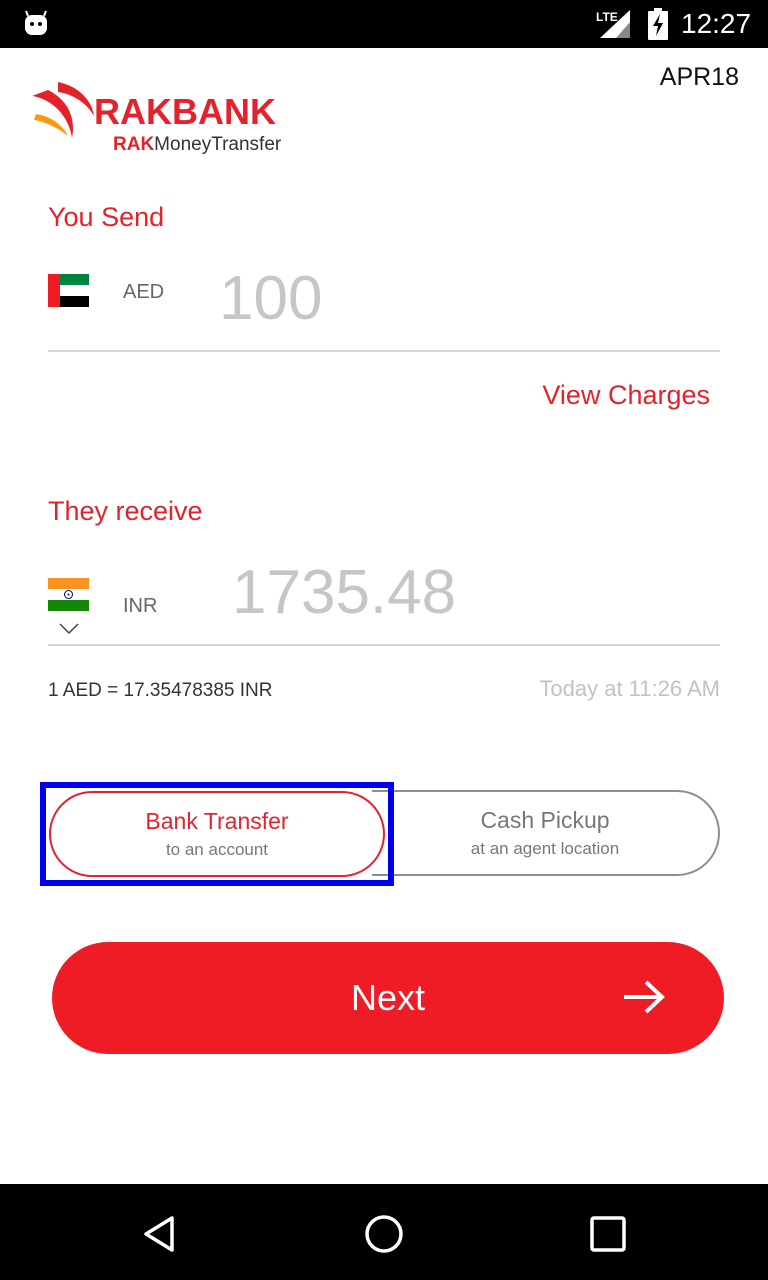  Describe the element at coordinates (140, 606) in the screenshot. I see `receive-currency: INR` at that location.